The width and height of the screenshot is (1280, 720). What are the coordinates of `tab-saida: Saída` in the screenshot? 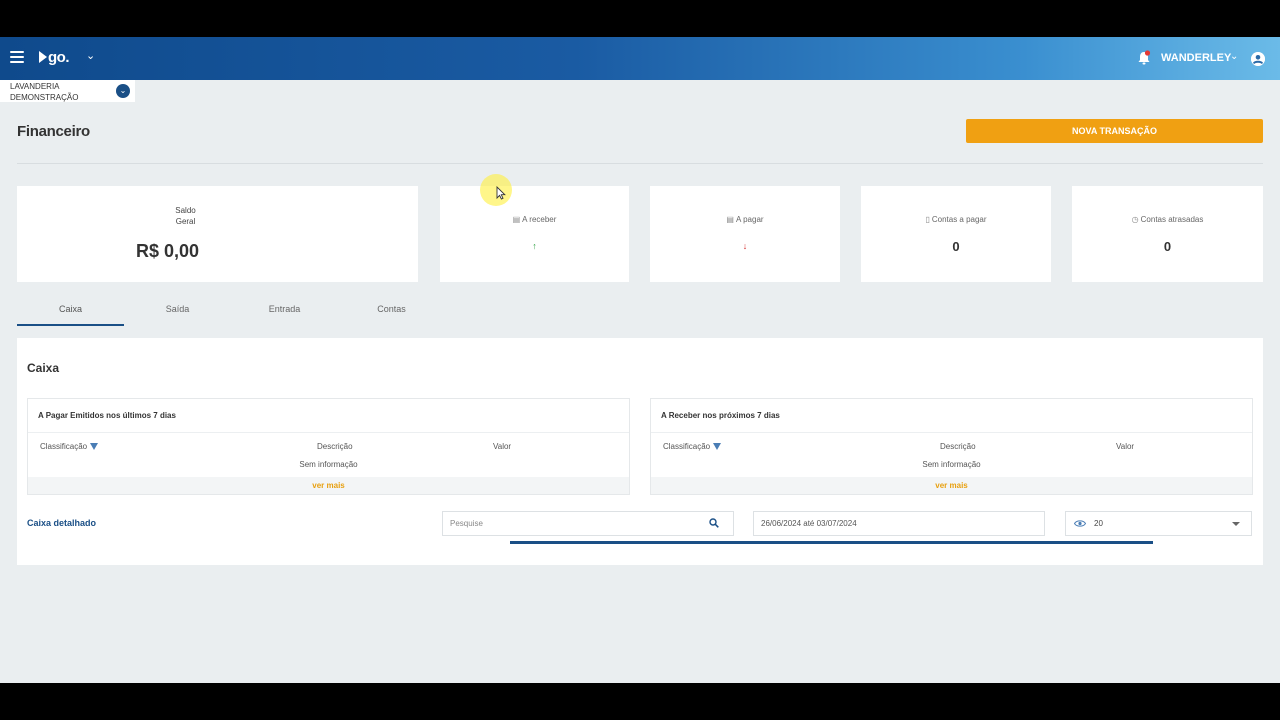 It's located at (177, 312).